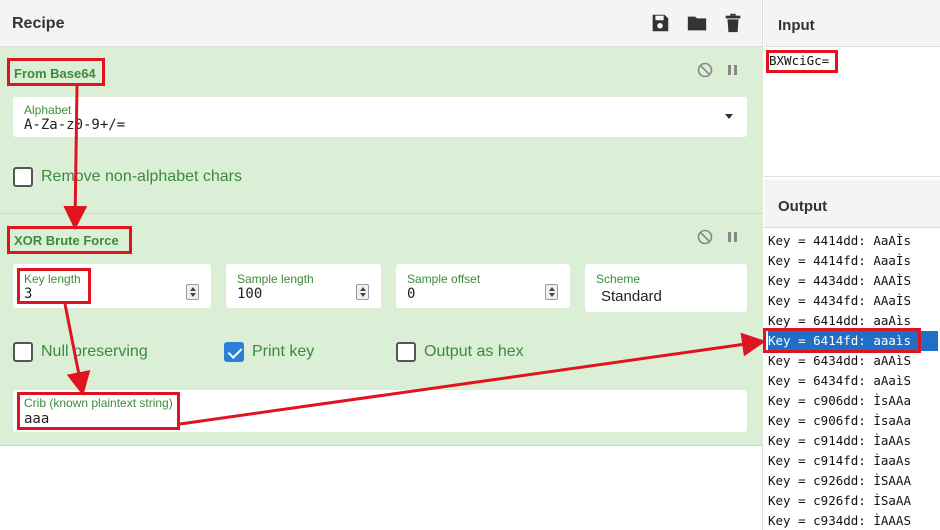  I want to click on key-length-value: 3, so click(28, 294).